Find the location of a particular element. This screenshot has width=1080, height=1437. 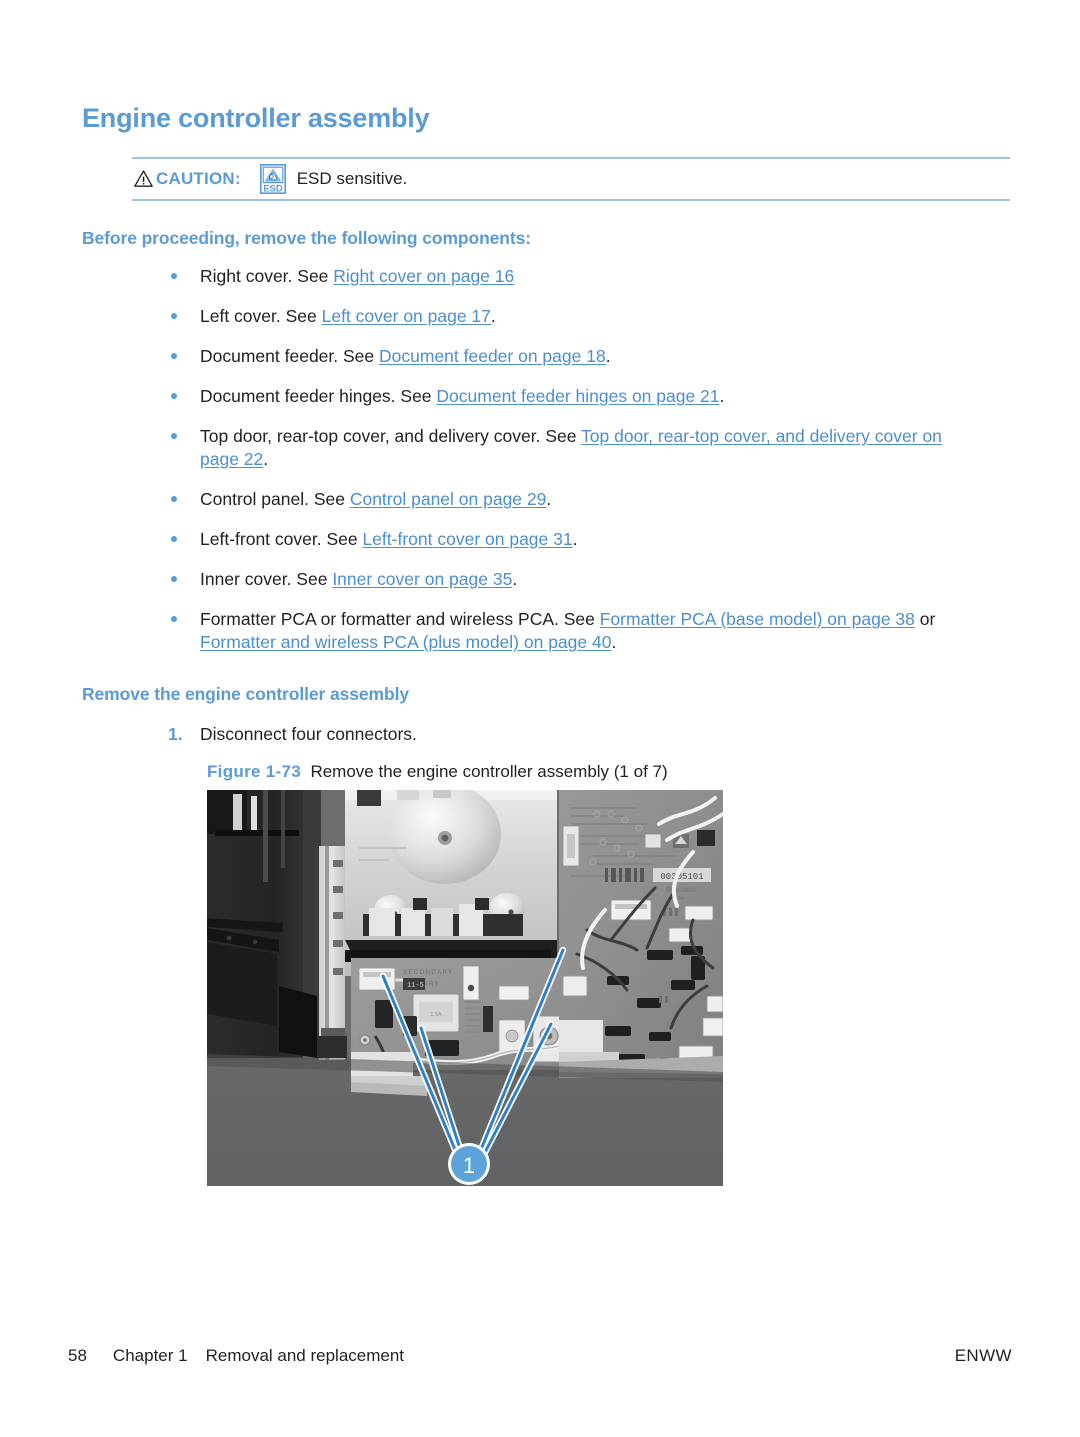

caution-label: CAUTION: is located at coordinates (198, 178).